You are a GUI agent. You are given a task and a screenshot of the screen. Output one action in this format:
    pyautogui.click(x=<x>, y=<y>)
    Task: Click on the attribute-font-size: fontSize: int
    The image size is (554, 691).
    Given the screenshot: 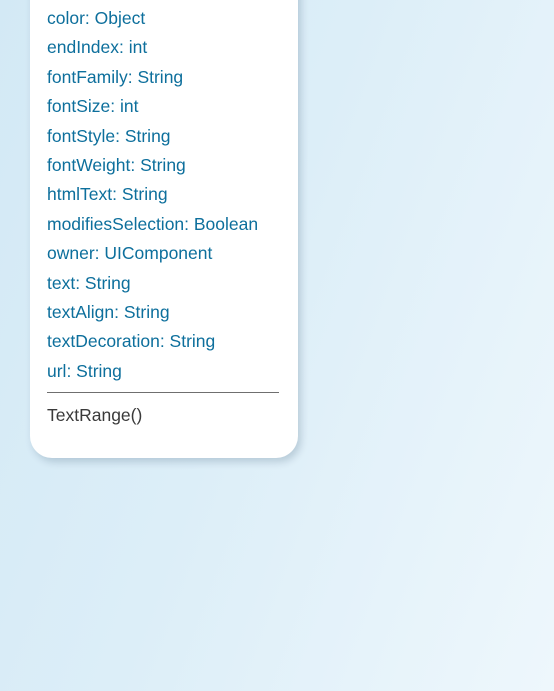 What is the action you would take?
    pyautogui.click(x=93, y=106)
    